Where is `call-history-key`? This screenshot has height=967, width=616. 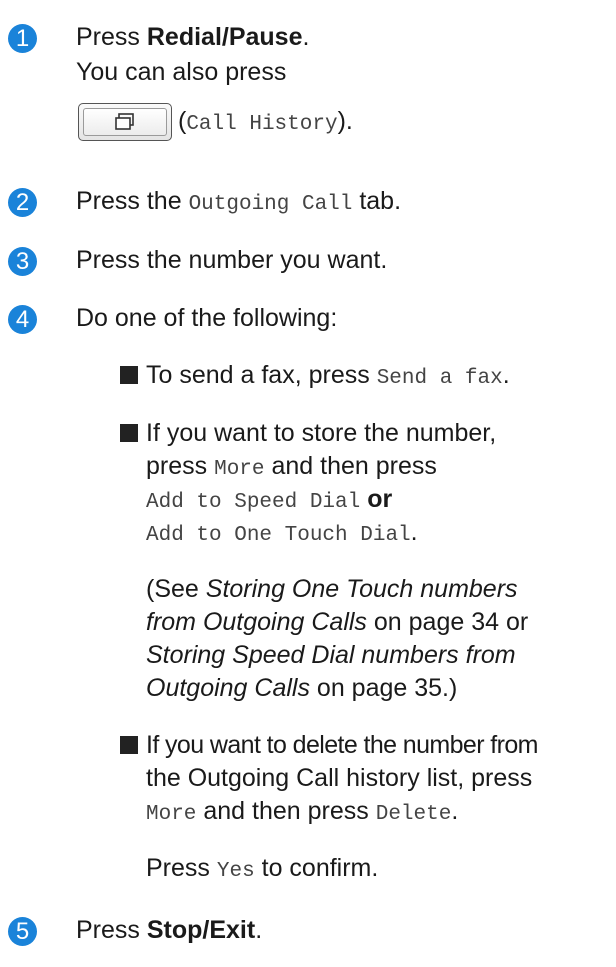 call-history-key is located at coordinates (125, 122).